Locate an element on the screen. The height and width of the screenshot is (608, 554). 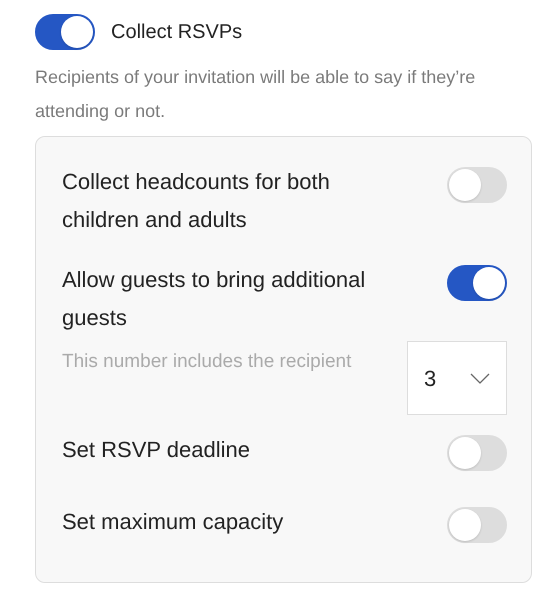
hint-text: This number includes the recipient is located at coordinates (207, 362).